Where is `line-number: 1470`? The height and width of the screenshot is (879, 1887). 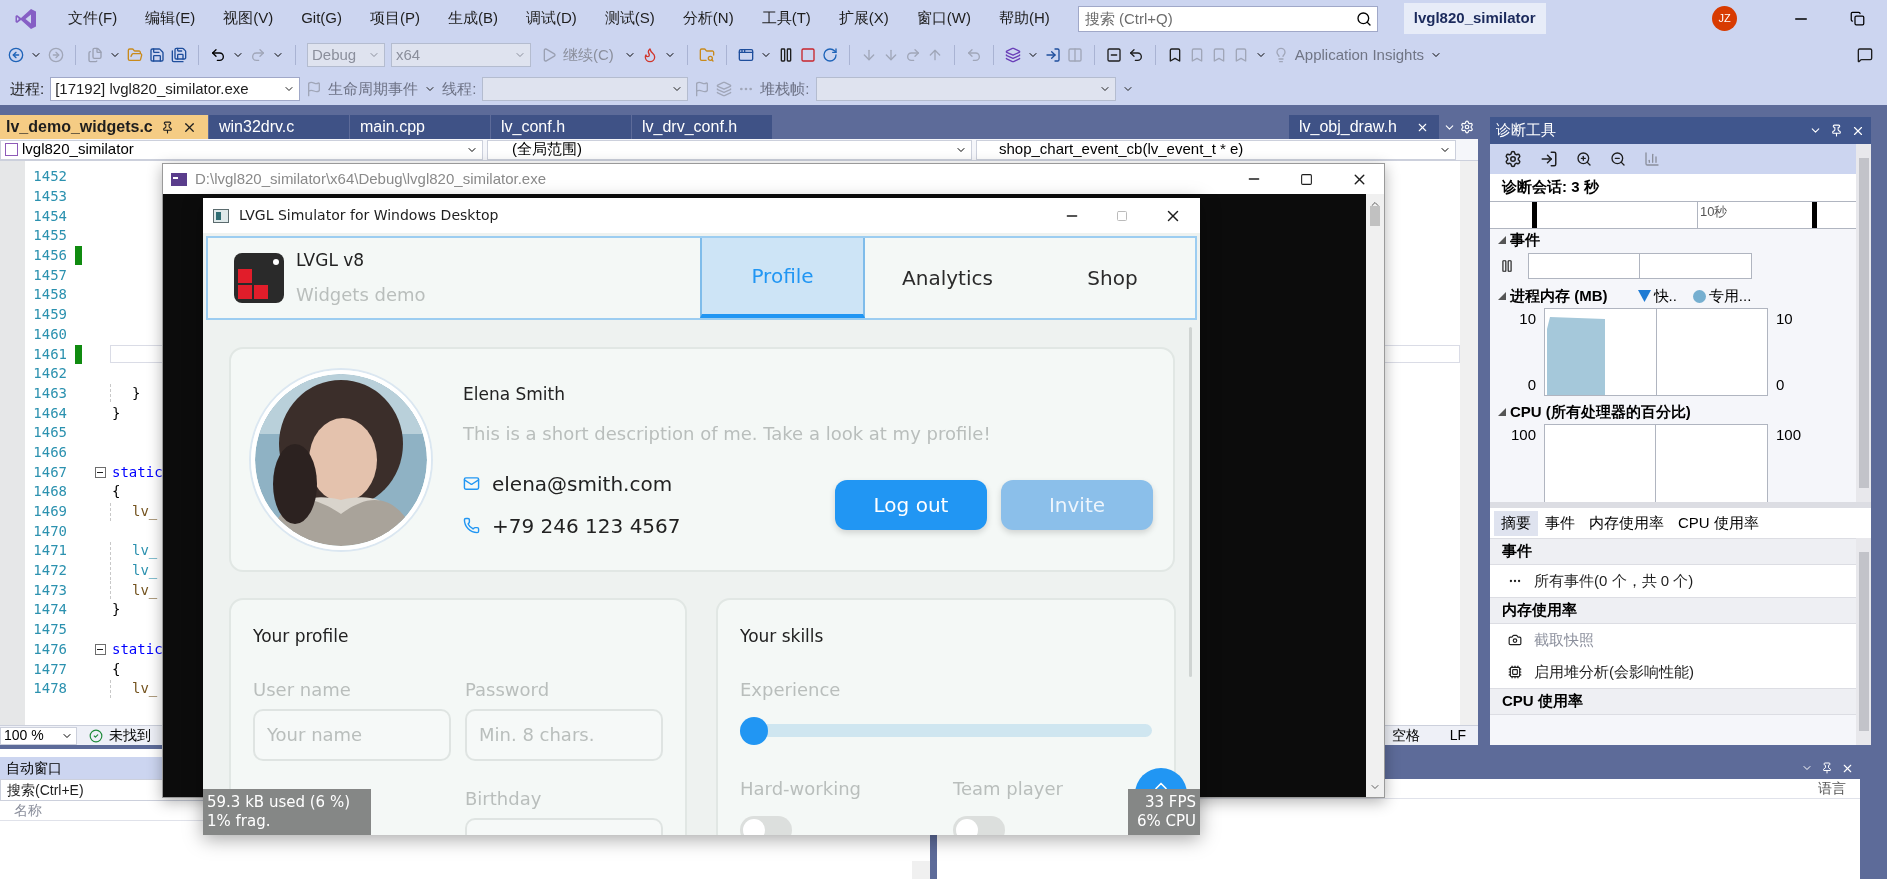
line-number: 1470 is located at coordinates (49, 531).